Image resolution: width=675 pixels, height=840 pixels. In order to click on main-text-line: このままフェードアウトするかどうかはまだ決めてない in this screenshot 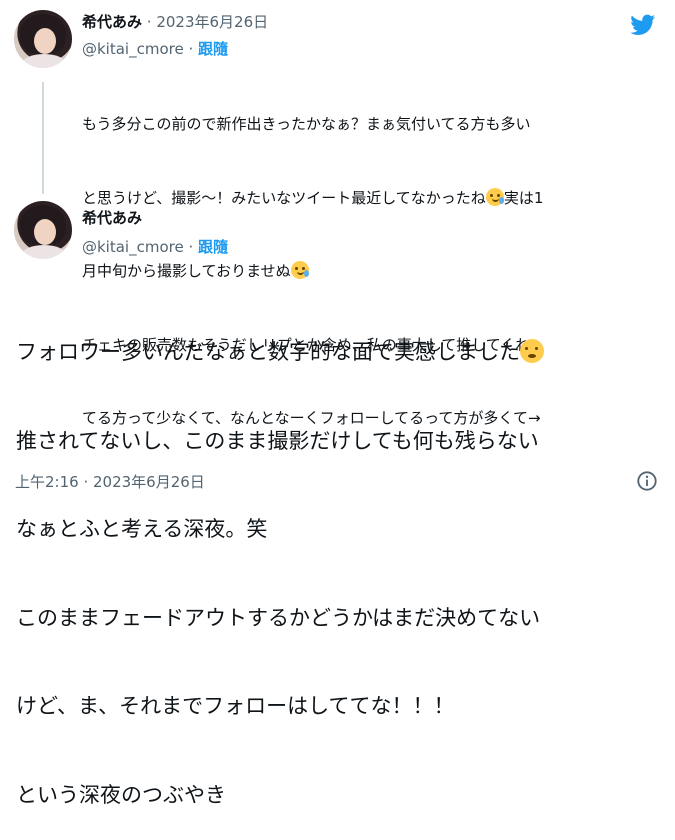, I will do `click(278, 617)`.